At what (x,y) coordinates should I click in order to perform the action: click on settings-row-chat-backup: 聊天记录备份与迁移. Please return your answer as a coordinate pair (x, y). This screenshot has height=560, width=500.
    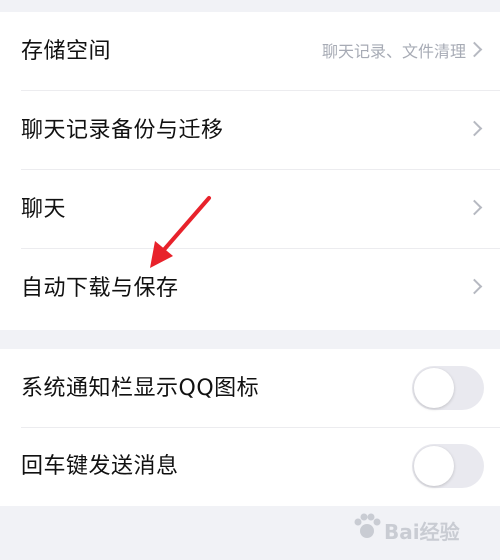
    Looking at the image, I should click on (250, 130).